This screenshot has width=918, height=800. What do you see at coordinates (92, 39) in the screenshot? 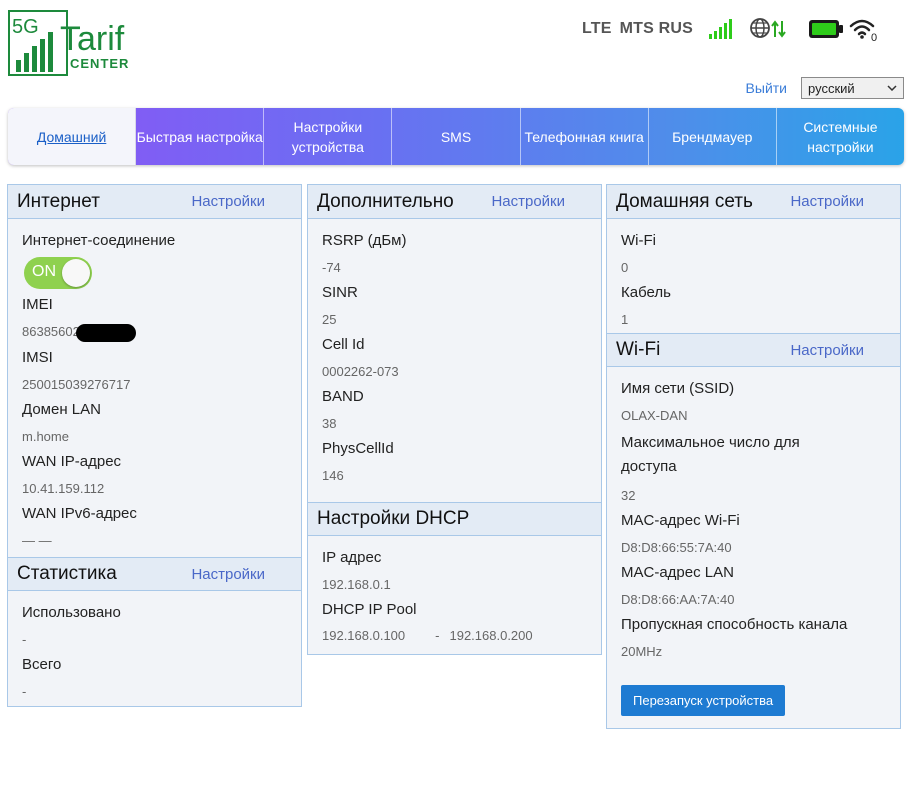
I see `logo-name: Tarif` at bounding box center [92, 39].